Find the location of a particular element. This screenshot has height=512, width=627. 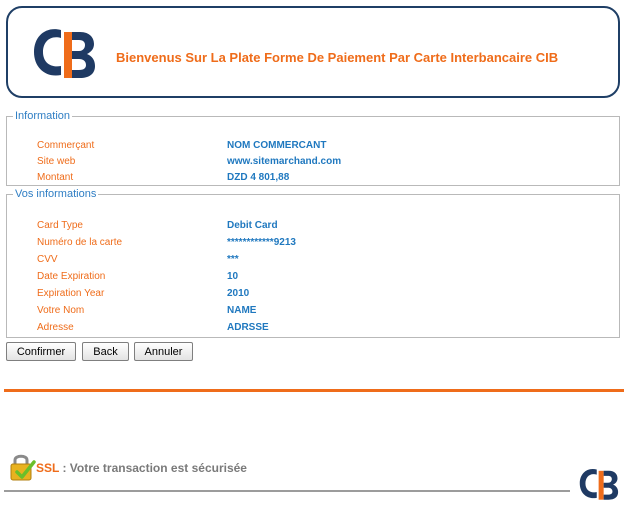

info-value: DZD 4 801,88 is located at coordinates (258, 177).